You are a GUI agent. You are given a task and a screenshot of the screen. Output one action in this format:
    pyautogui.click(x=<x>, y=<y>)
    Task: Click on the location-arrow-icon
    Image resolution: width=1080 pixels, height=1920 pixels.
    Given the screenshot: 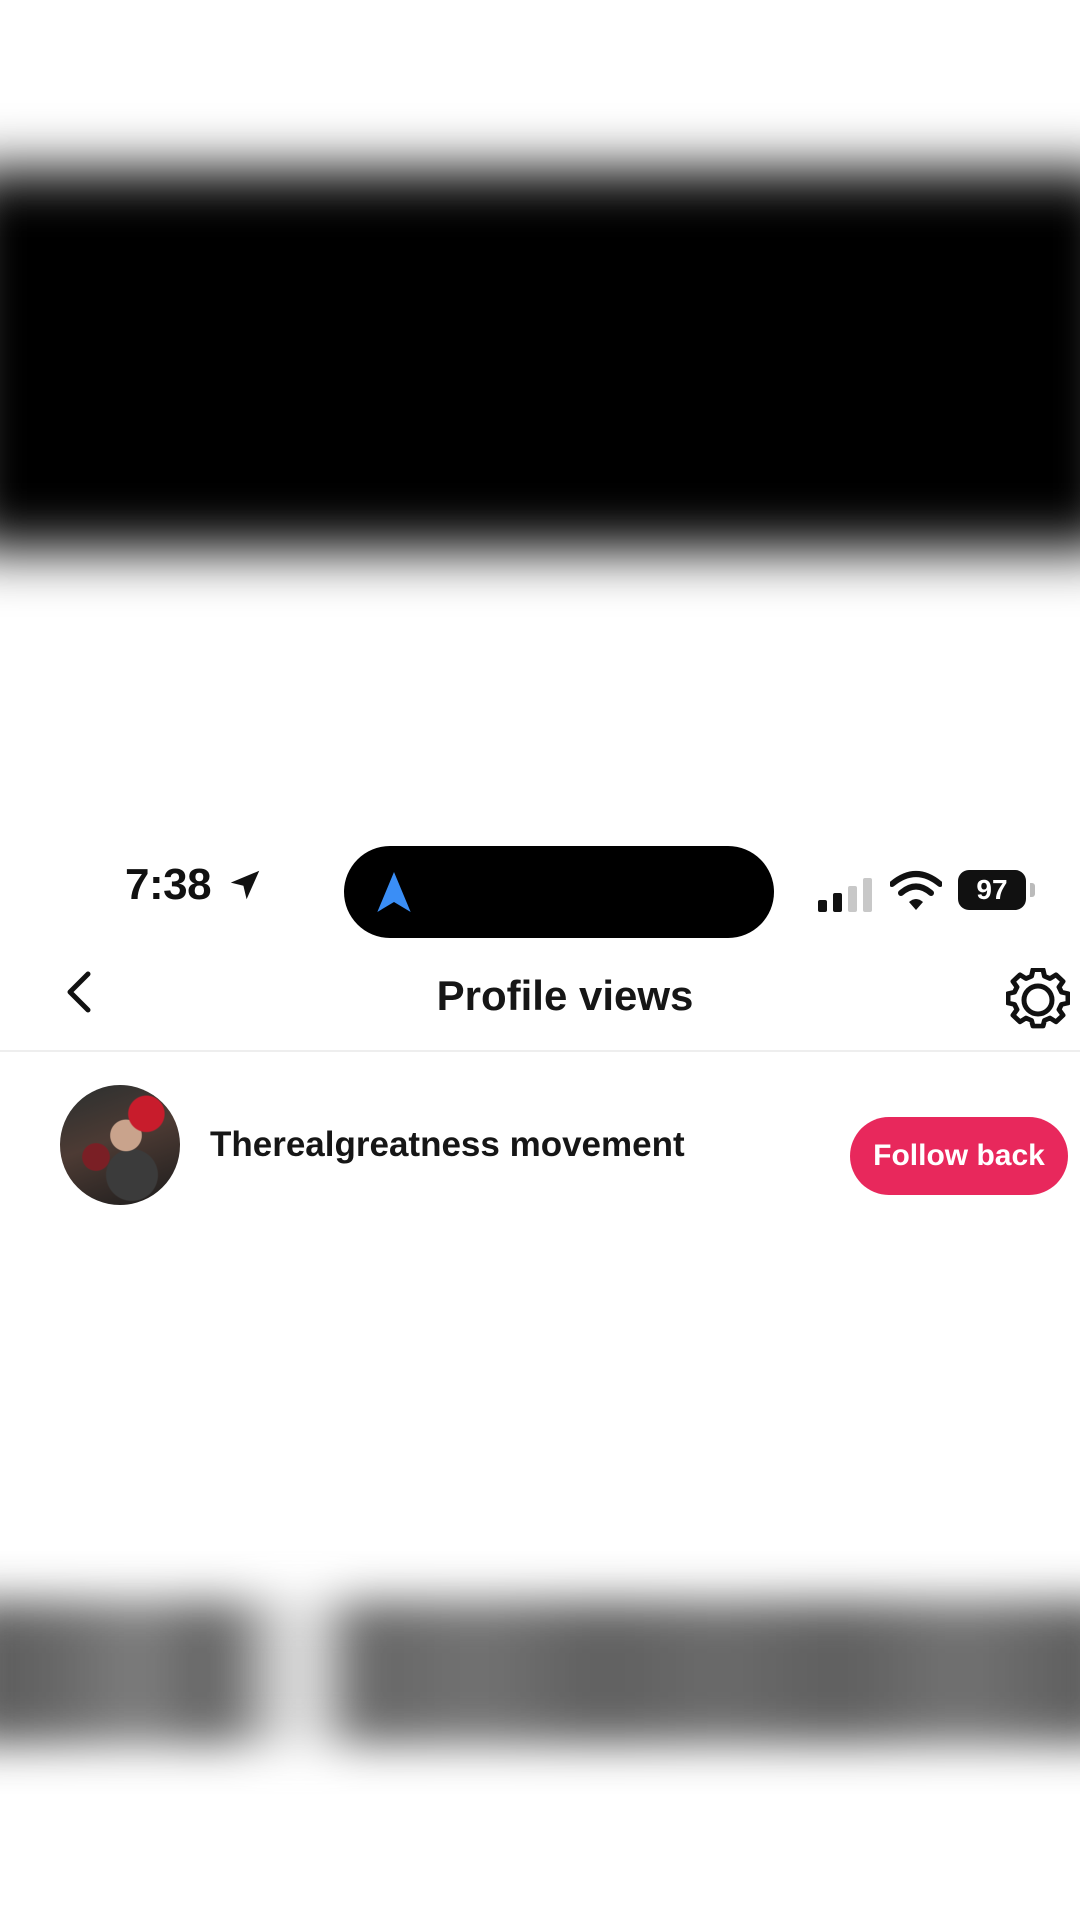 What is the action you would take?
    pyautogui.click(x=245, y=885)
    